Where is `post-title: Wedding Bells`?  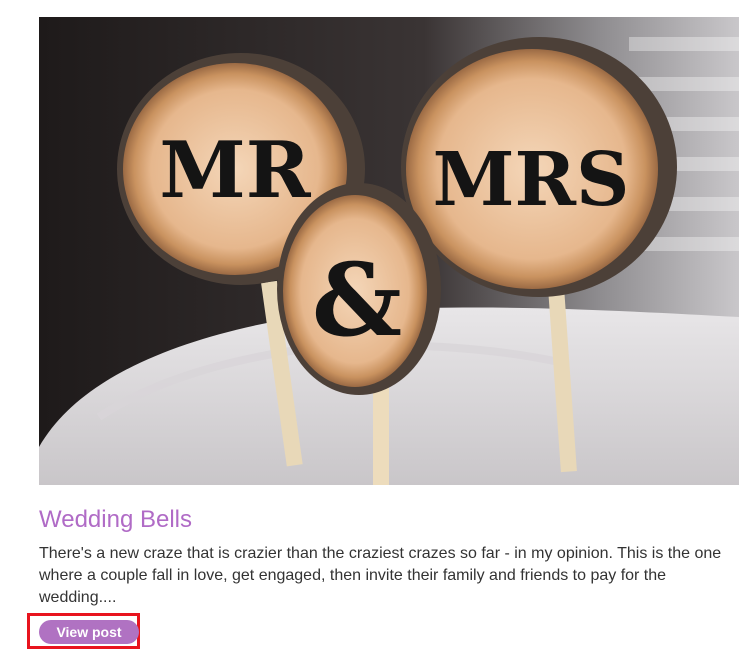
post-title: Wedding Bells is located at coordinates (115, 520).